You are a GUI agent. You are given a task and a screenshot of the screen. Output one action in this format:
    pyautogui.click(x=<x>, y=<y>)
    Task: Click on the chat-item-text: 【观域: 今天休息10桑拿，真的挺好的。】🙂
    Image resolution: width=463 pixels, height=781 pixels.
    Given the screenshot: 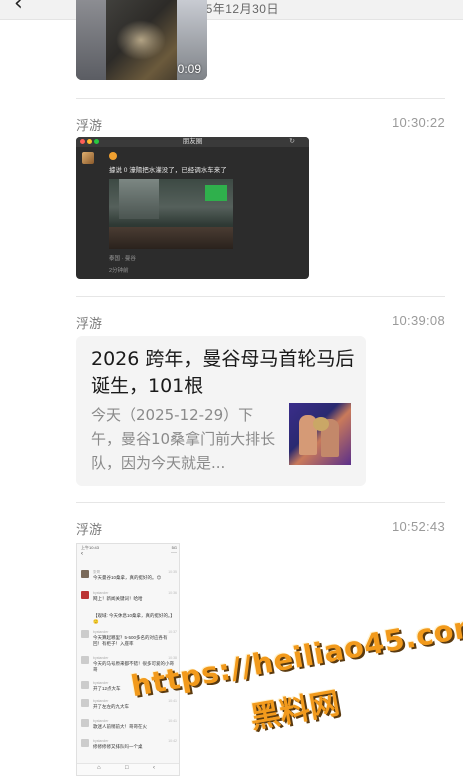 What is the action you would take?
    pyautogui.click(x=134, y=618)
    